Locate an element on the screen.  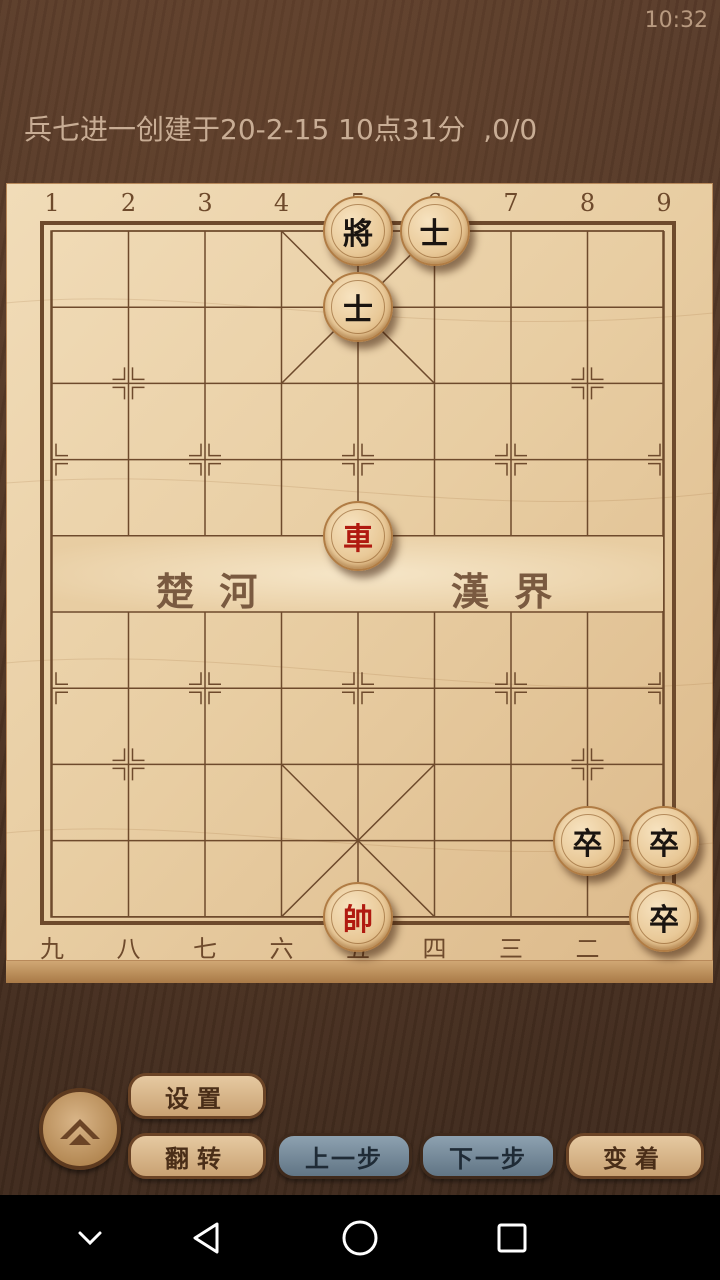
status-time: 10:32 is located at coordinates (676, 20).